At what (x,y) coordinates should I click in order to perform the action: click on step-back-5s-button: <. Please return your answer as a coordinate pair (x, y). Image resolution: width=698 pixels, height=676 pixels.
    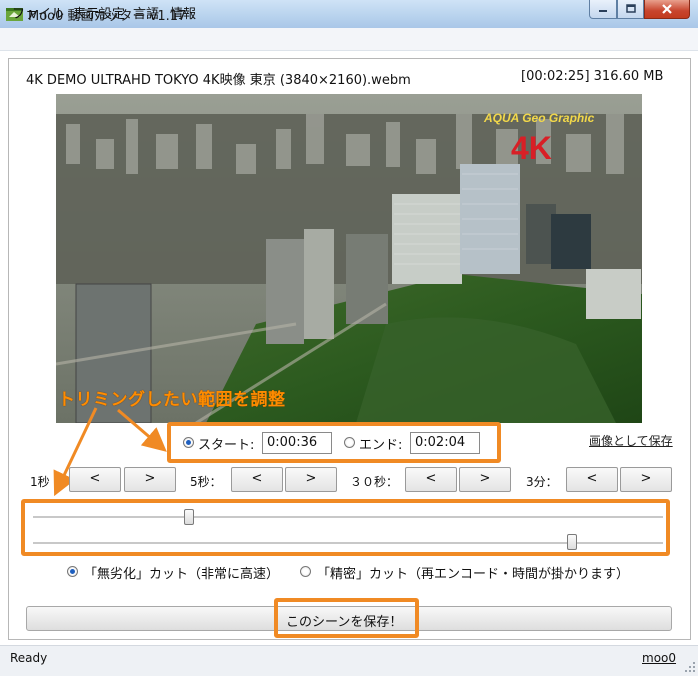
    Looking at the image, I should click on (257, 479).